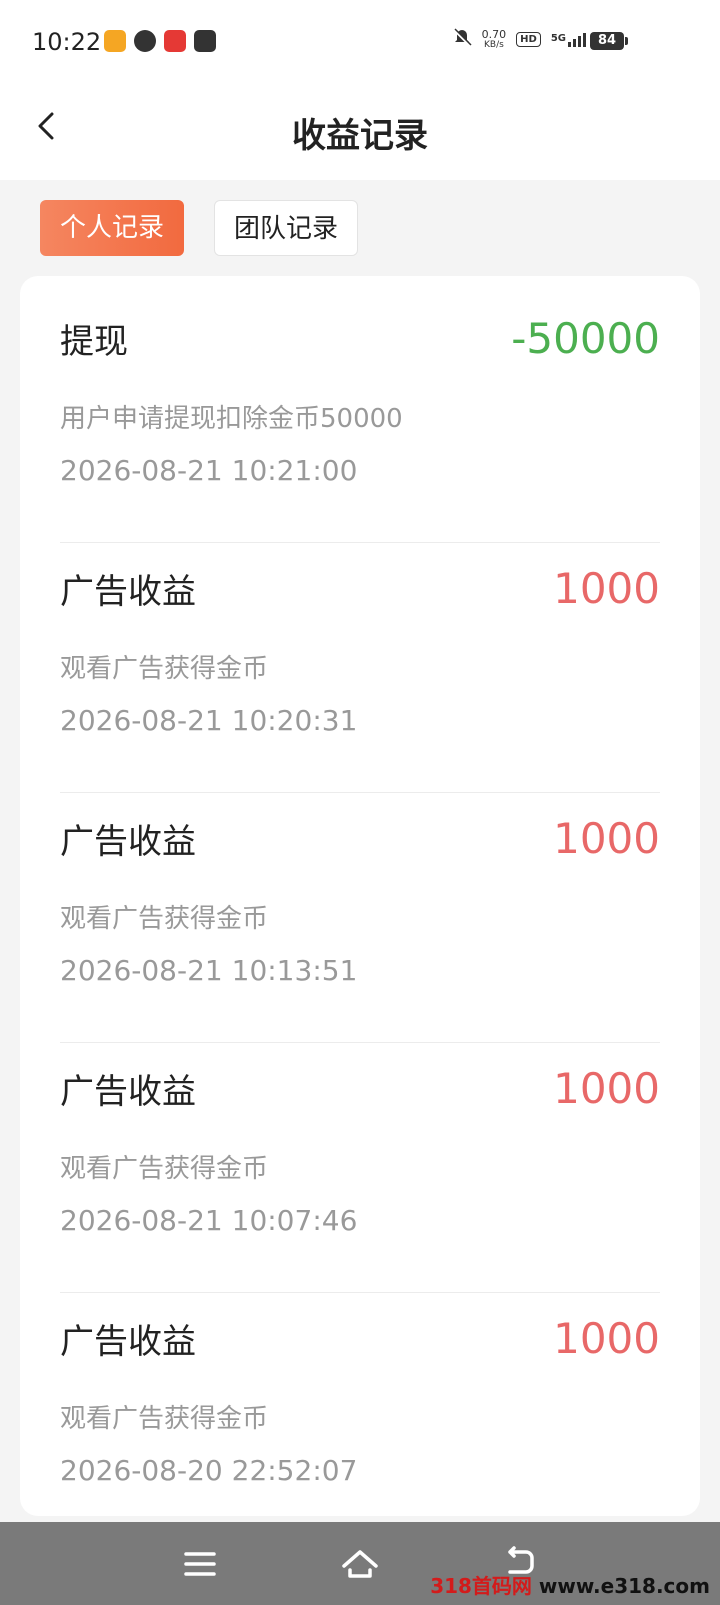 Image resolution: width=720 pixels, height=1605 pixels. I want to click on mail-icon, so click(205, 41).